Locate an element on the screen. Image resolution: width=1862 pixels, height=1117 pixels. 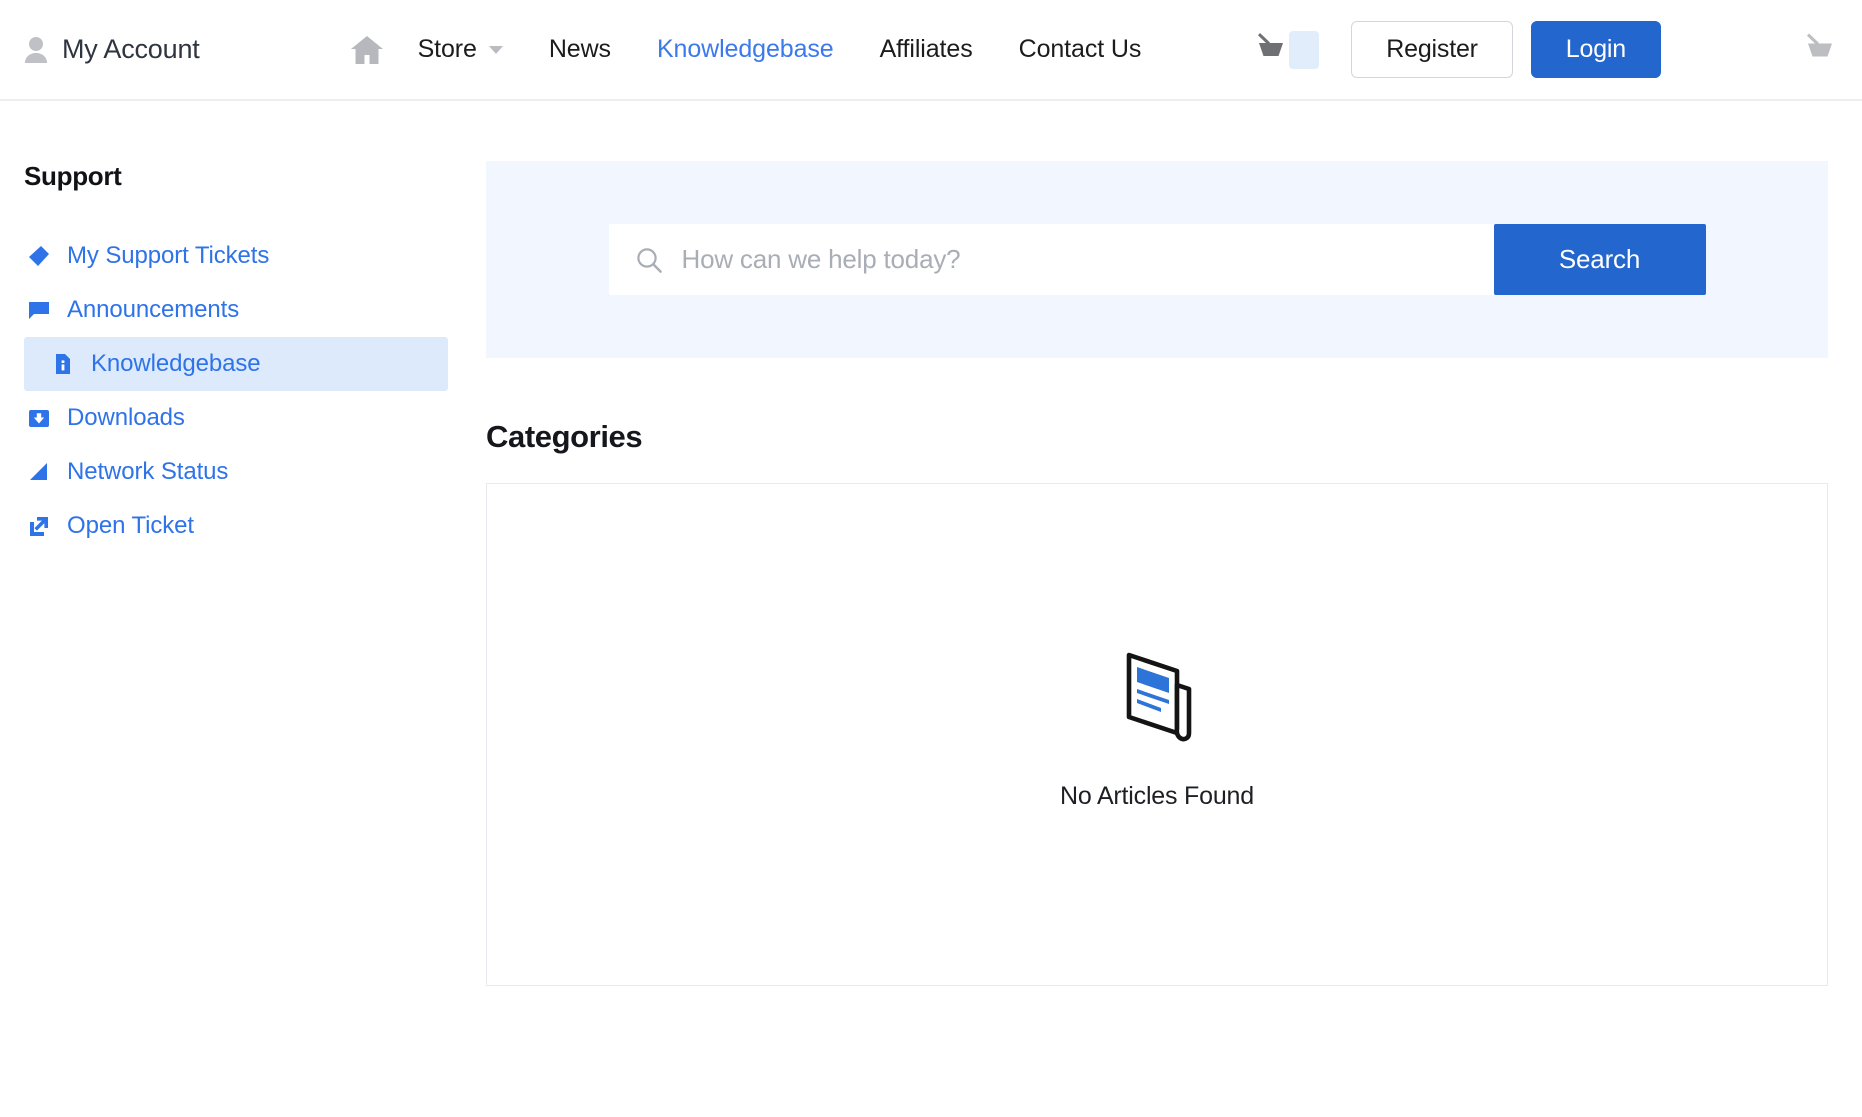
nav-link-contact-us: Contact Us is located at coordinates (1080, 49).